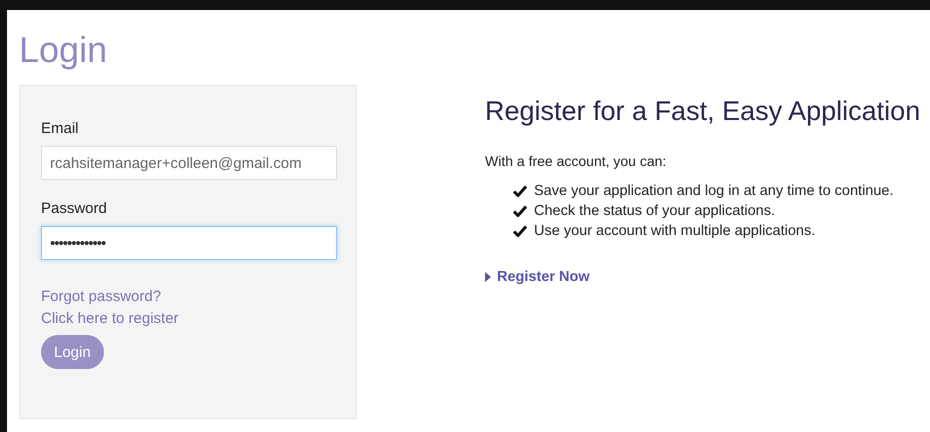 The height and width of the screenshot is (432, 930). Describe the element at coordinates (189, 243) in the screenshot. I see `input-field: •••••••••••••` at that location.